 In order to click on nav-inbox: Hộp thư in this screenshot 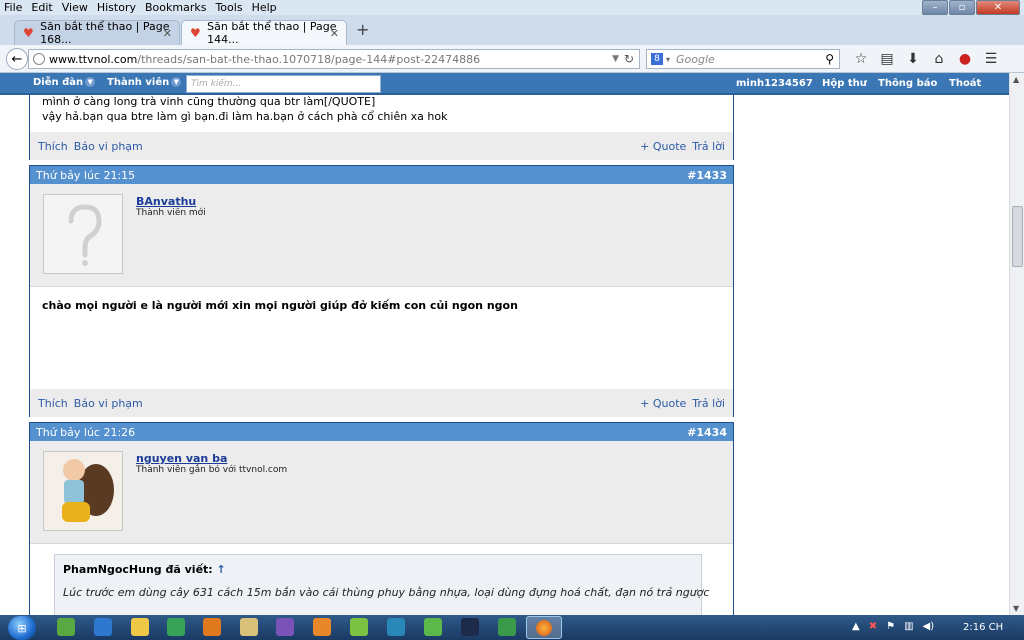, I will do `click(844, 83)`.